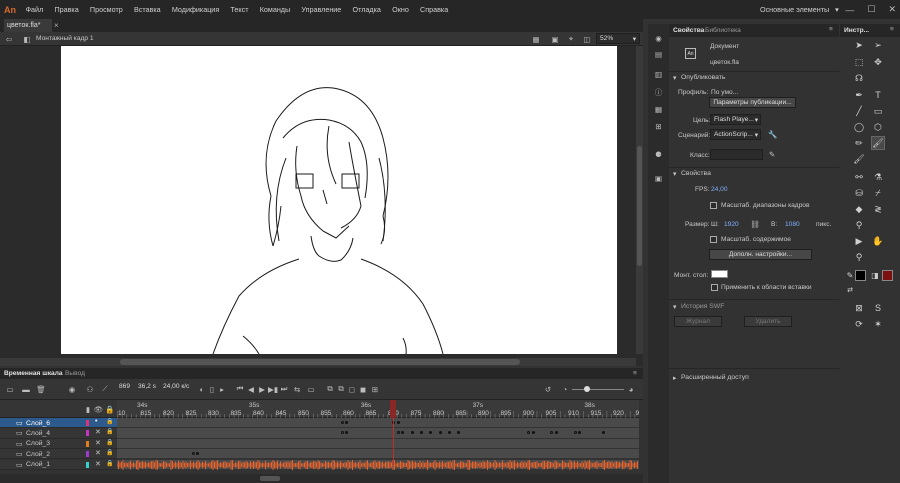 This screenshot has width=900, height=483. What do you see at coordinates (875, 275) in the screenshot?
I see `fill-color-icon: ◨` at bounding box center [875, 275].